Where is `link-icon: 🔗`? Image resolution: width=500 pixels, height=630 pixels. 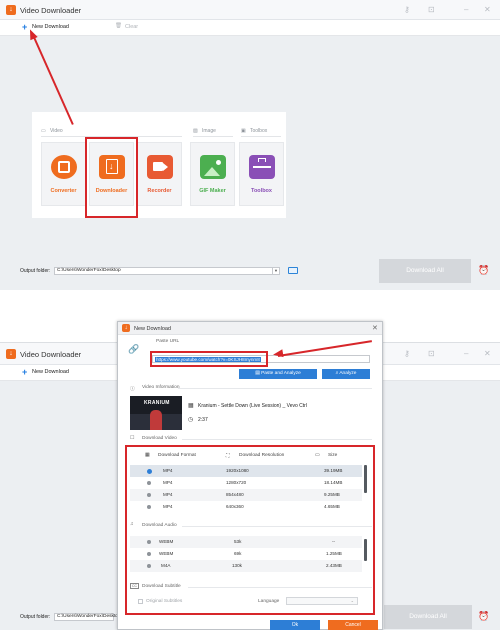
link-icon: 🔗 is located at coordinates (134, 349).